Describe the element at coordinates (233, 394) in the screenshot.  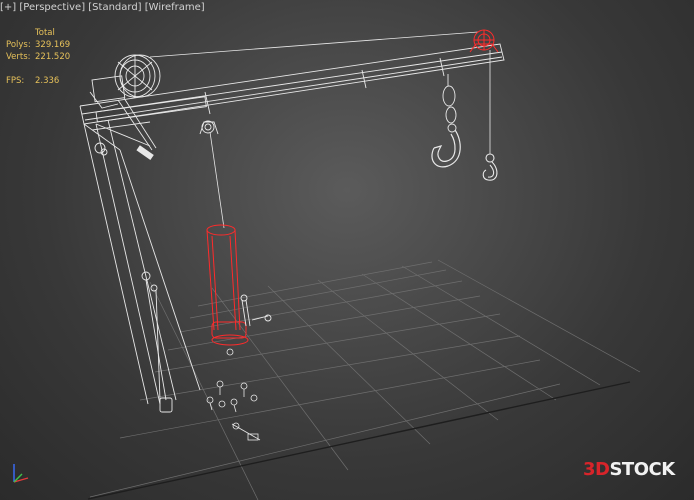
I see `loose-bolts` at that location.